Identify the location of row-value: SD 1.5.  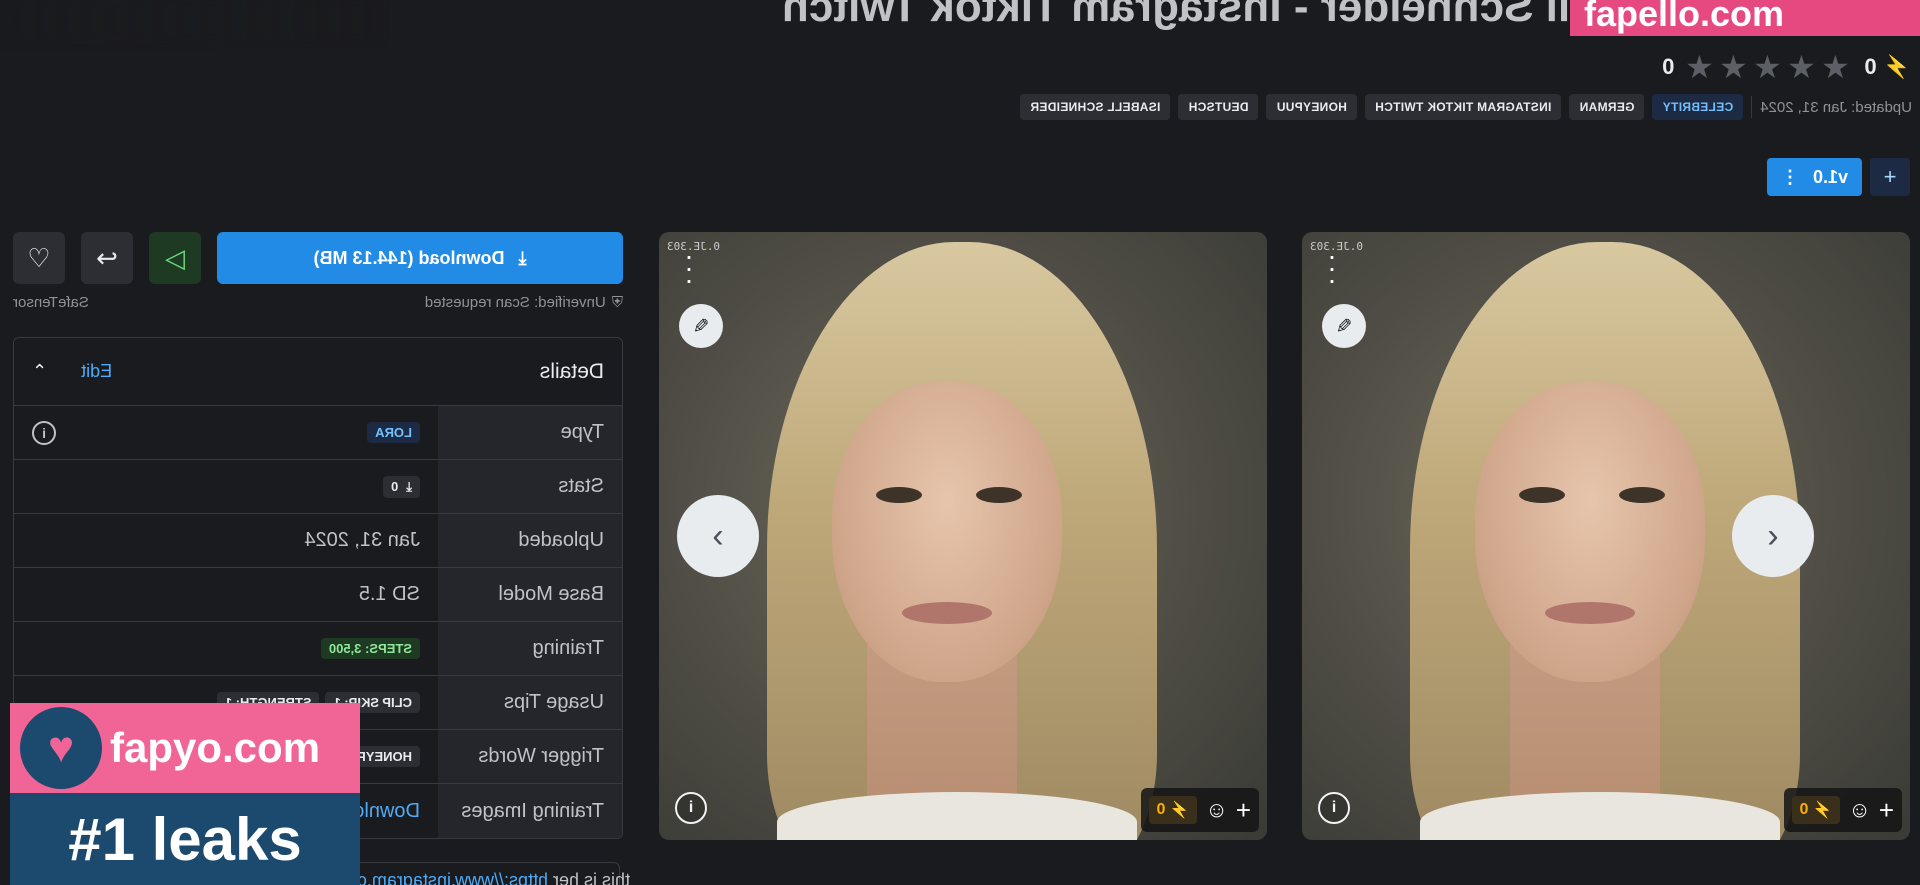
(389, 594).